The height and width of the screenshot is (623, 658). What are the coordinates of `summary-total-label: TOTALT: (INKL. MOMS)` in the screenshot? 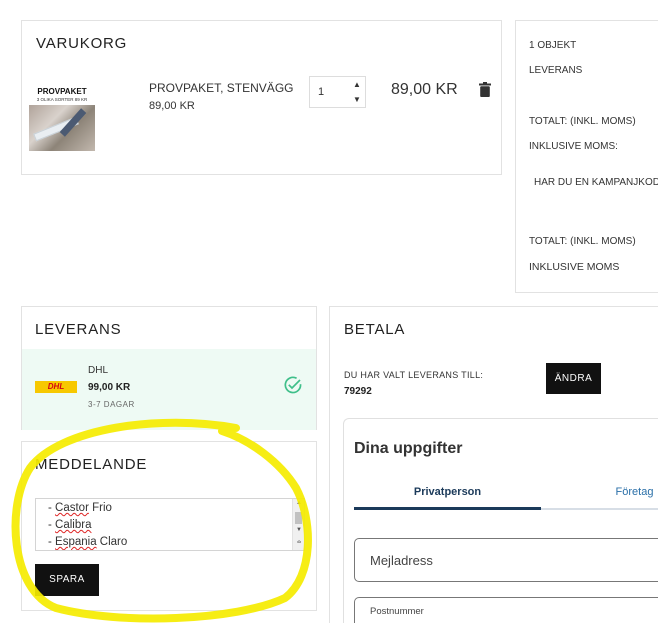 It's located at (582, 121).